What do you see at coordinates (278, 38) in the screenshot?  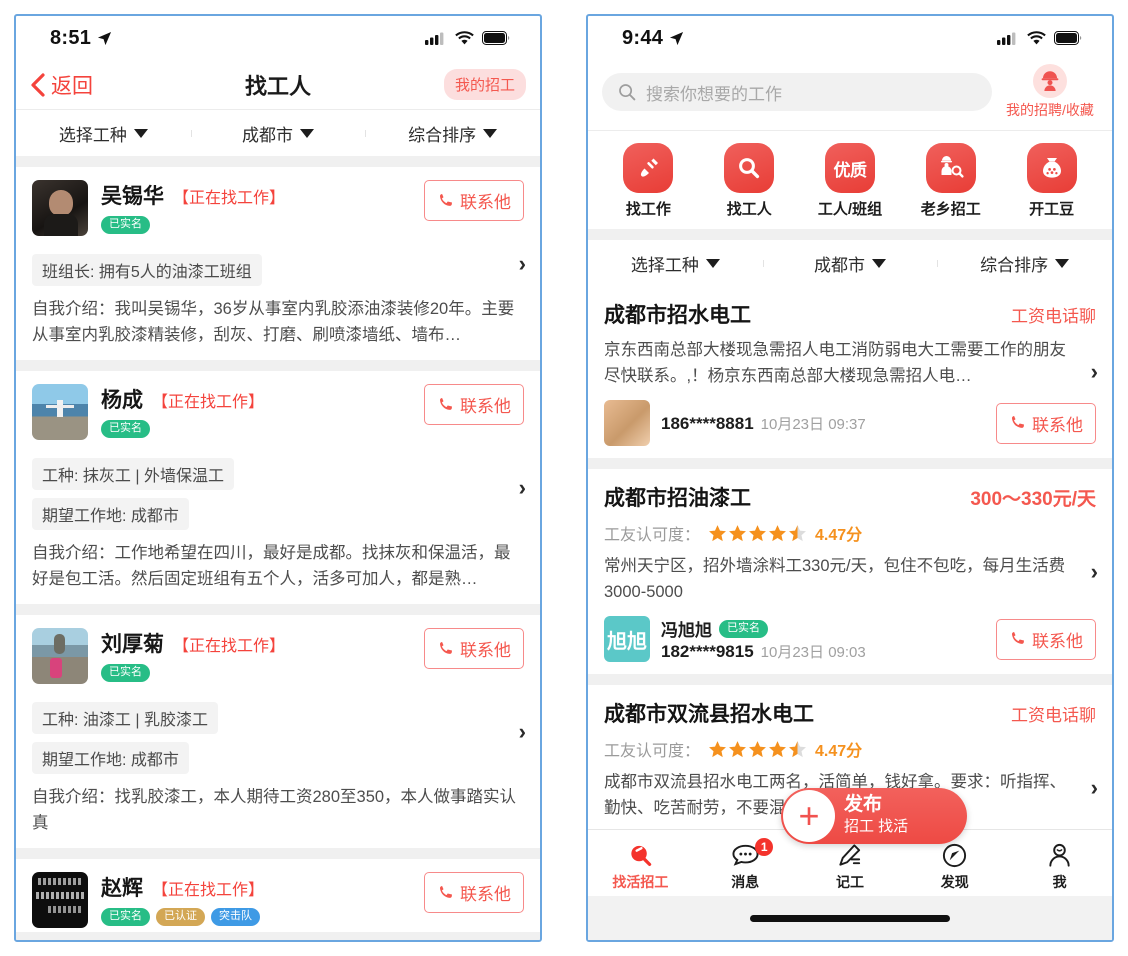 I see `left-status-bar: 8:51` at bounding box center [278, 38].